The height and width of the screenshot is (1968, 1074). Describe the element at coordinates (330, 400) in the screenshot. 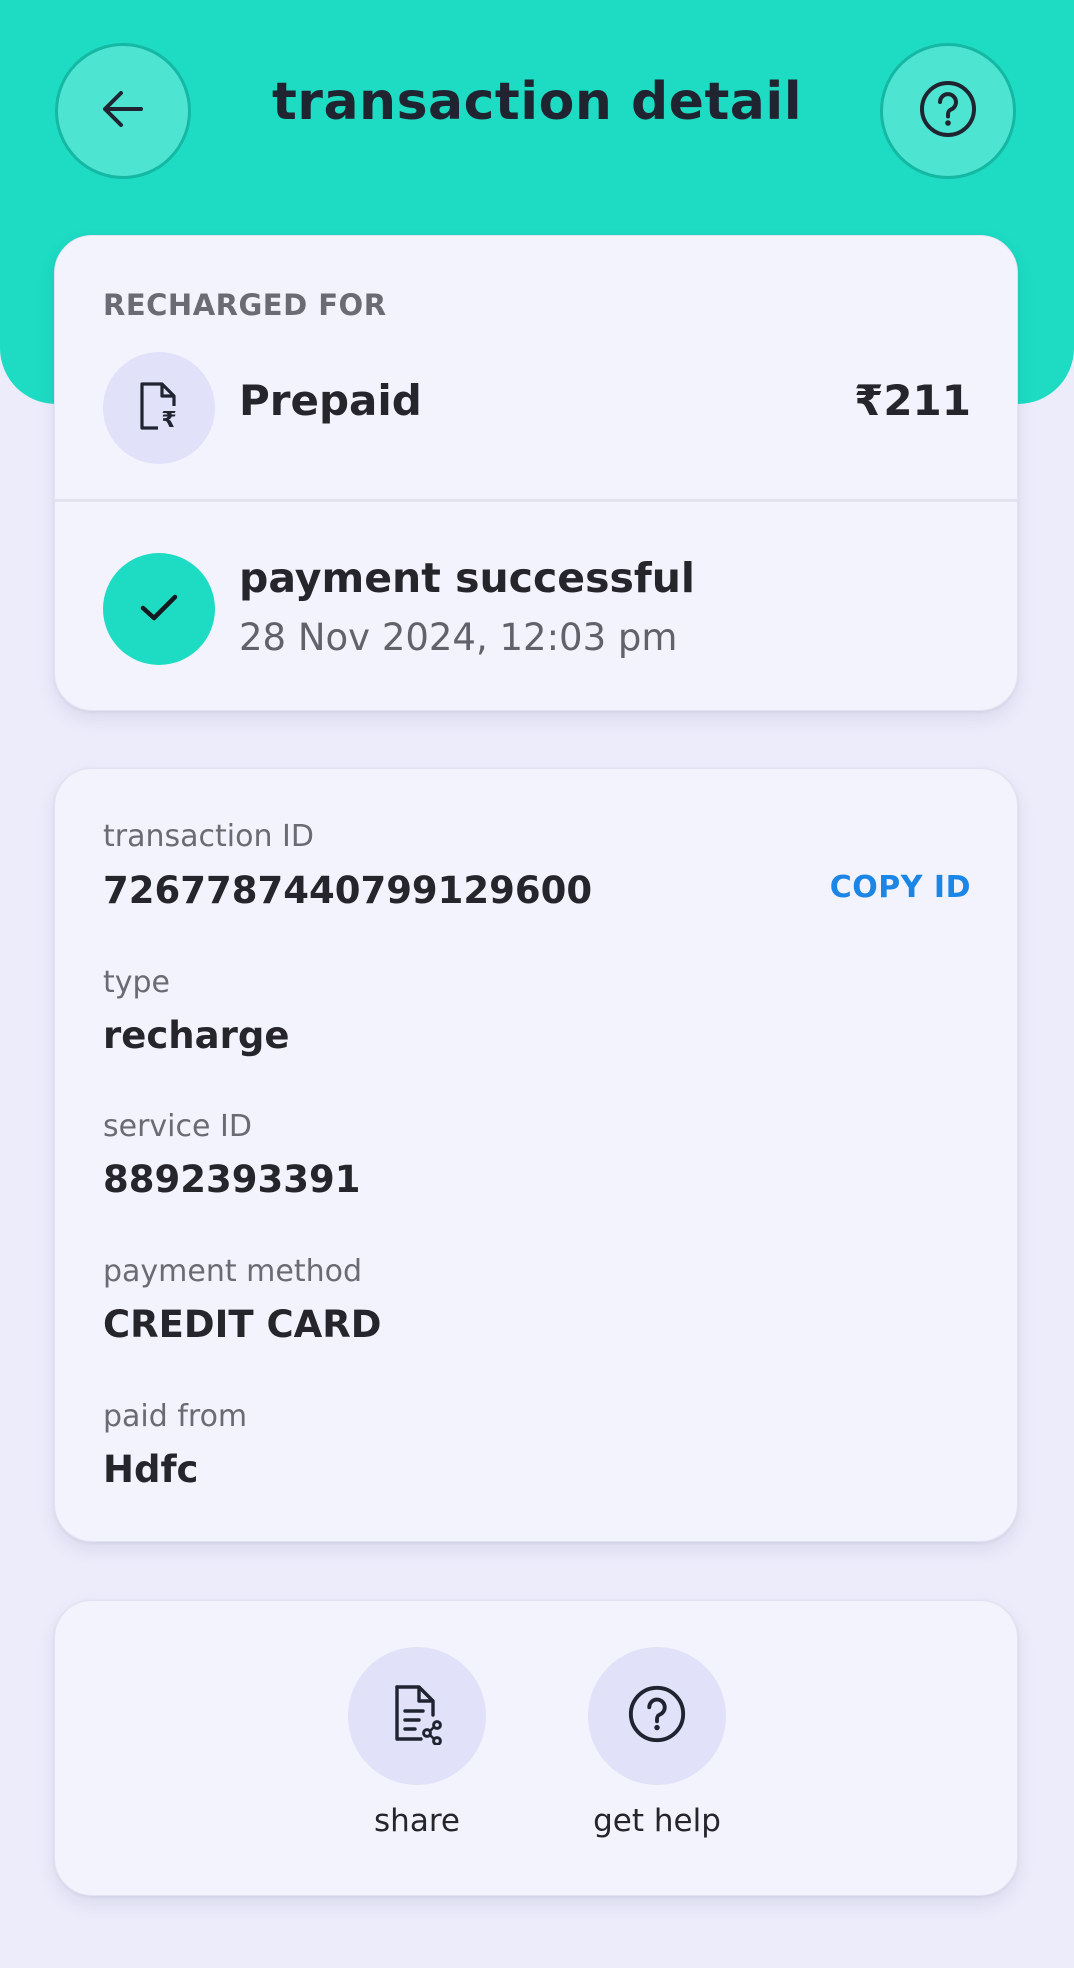

I see `service-name: Prepaid` at that location.